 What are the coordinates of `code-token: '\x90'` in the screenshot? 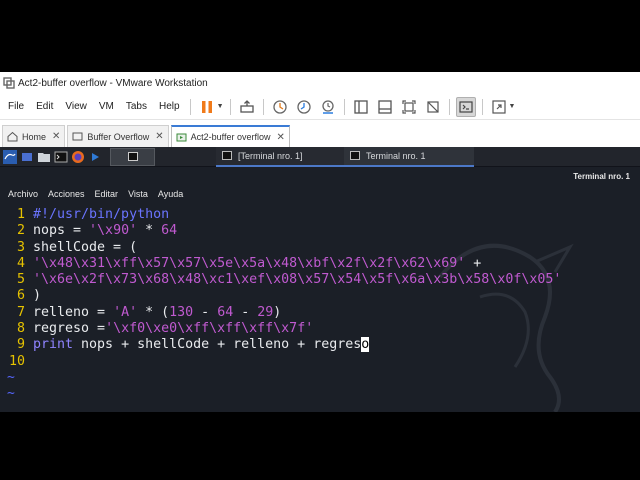 It's located at (113, 231).